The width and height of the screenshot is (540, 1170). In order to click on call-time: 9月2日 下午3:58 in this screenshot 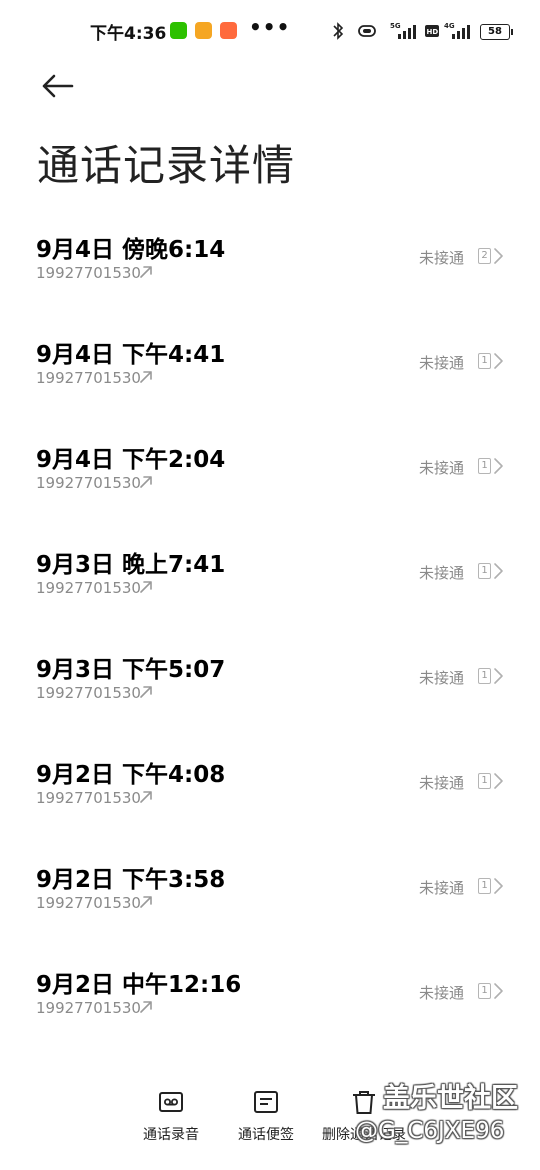, I will do `click(131, 880)`.